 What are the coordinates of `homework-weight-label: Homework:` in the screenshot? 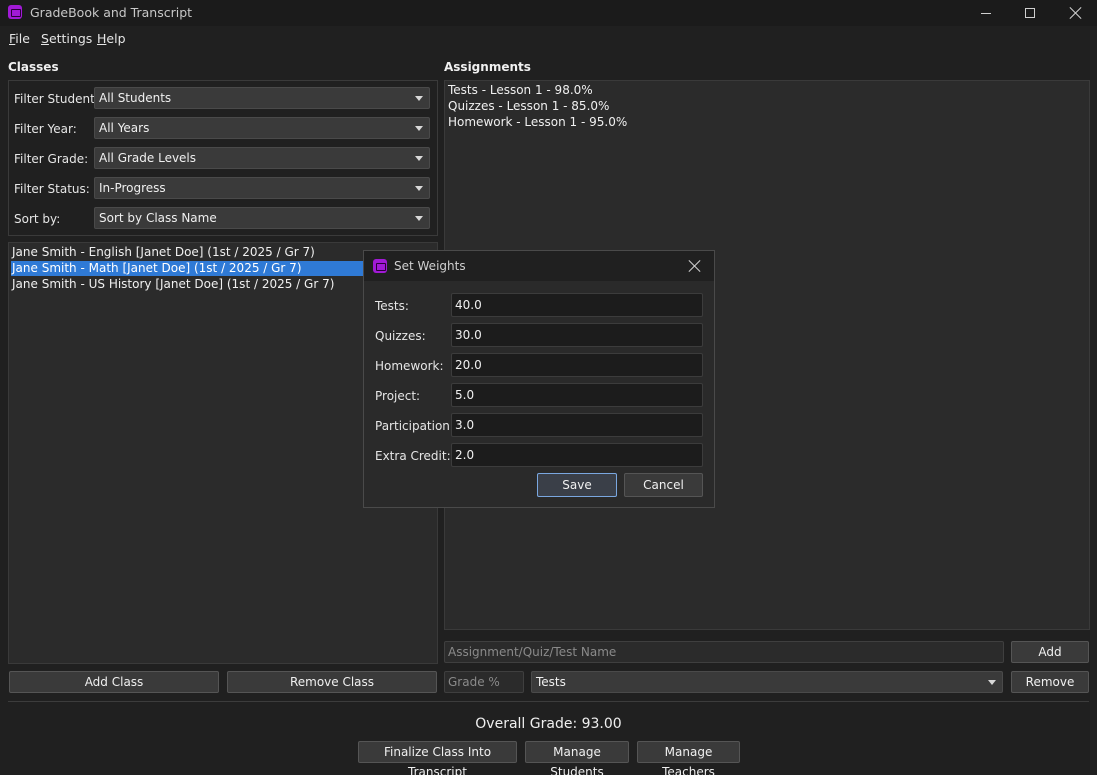 It's located at (409, 366).